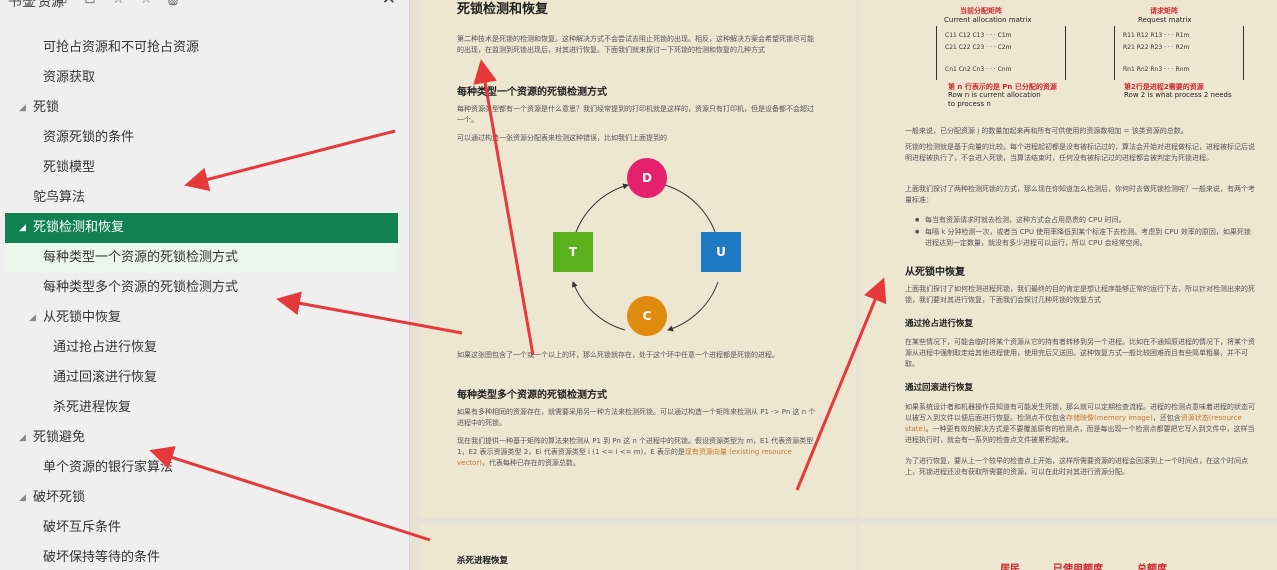 This screenshot has height=570, width=1277. I want to click on sidebar-item: 死锁模型, so click(201, 168).